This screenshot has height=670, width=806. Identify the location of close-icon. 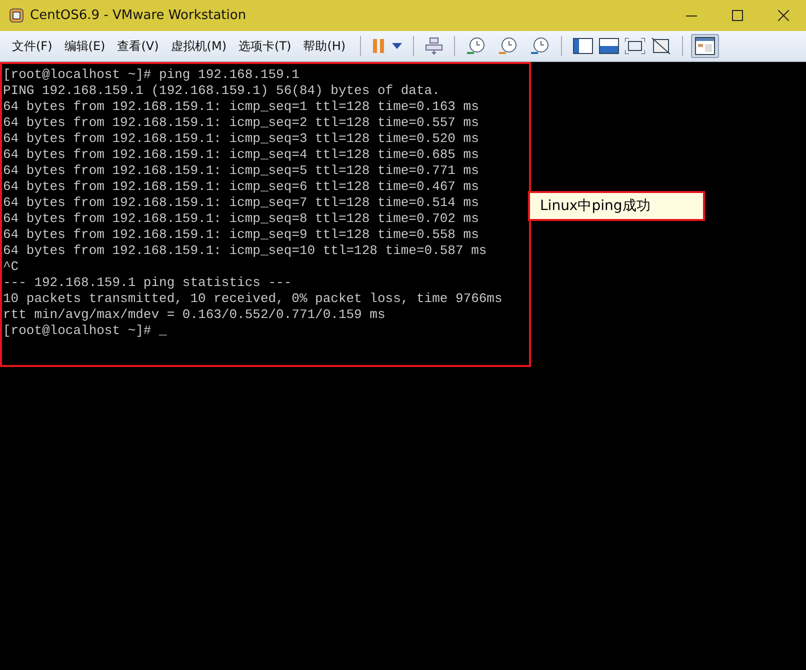
(783, 15).